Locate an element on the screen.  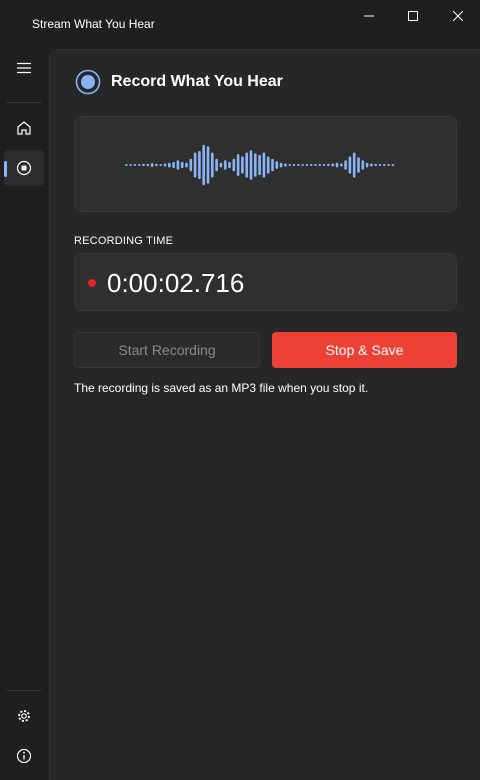
window-title: Stream What You Hear is located at coordinates (93, 24).